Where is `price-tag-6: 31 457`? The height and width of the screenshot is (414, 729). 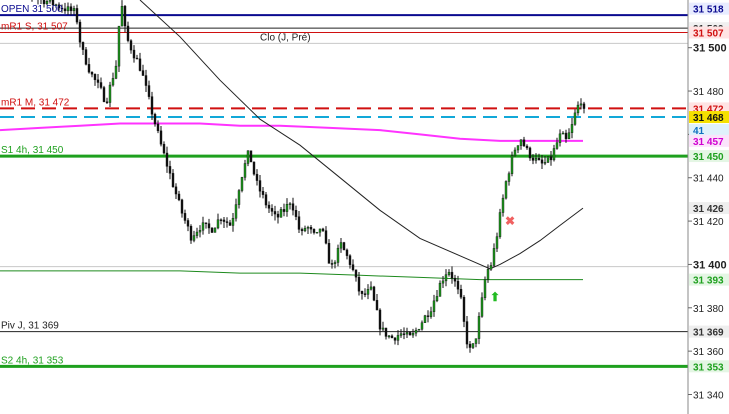
price-tag-6: 31 457 is located at coordinates (708, 142).